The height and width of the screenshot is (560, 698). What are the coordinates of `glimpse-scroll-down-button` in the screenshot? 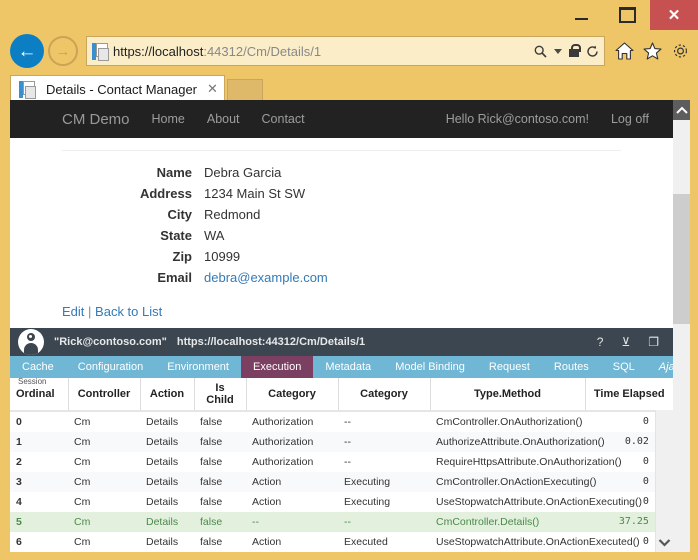 It's located at (664, 543).